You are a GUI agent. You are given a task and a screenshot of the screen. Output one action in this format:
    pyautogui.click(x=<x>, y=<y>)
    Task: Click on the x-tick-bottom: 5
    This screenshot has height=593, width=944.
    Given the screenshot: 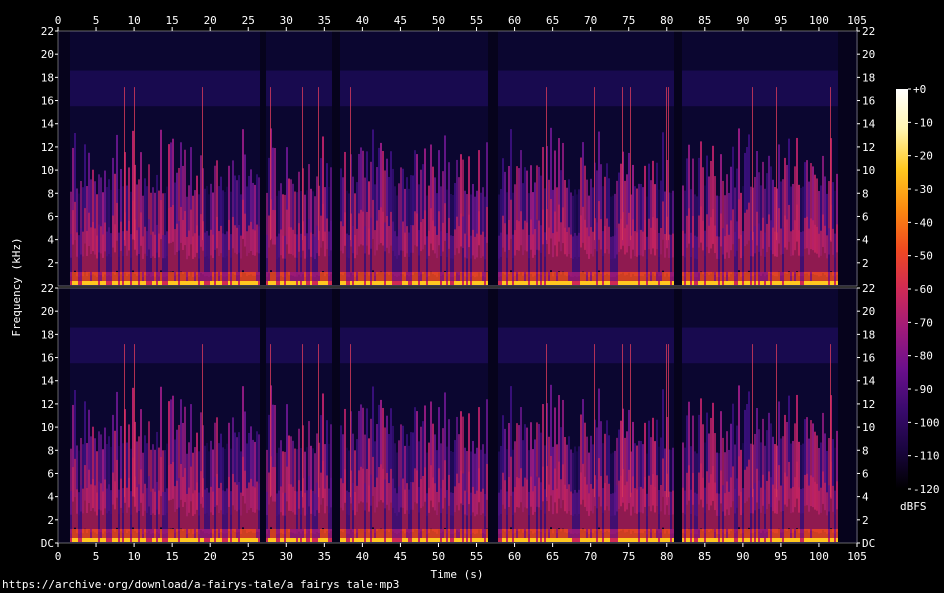 What is the action you would take?
    pyautogui.click(x=96, y=556)
    